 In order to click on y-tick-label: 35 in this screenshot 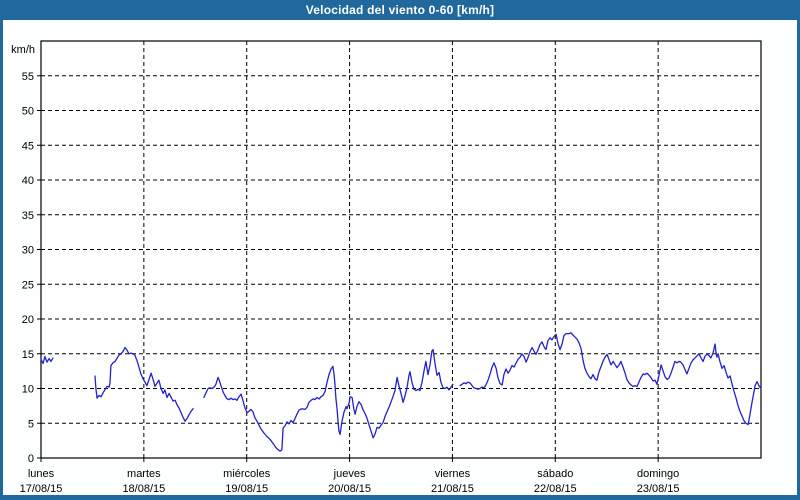, I will do `click(28, 216)`.